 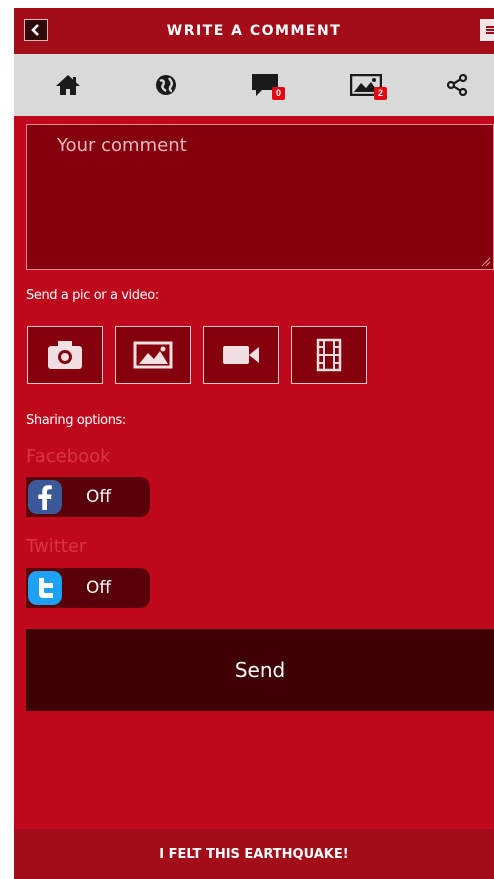 I want to click on twitter-toggle: Off, so click(x=88, y=588).